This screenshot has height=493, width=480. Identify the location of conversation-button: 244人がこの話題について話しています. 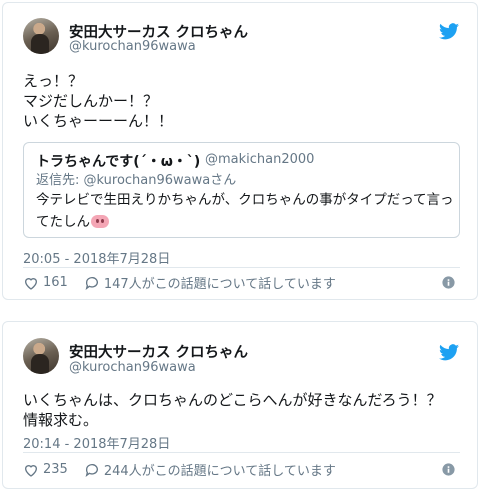
(210, 469).